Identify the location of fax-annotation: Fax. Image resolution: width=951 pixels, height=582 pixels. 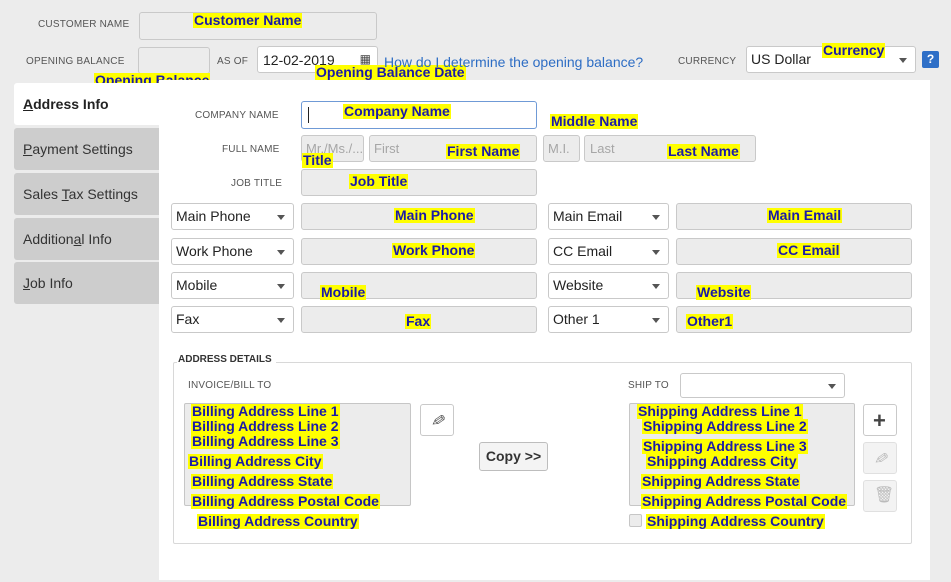
(418, 321).